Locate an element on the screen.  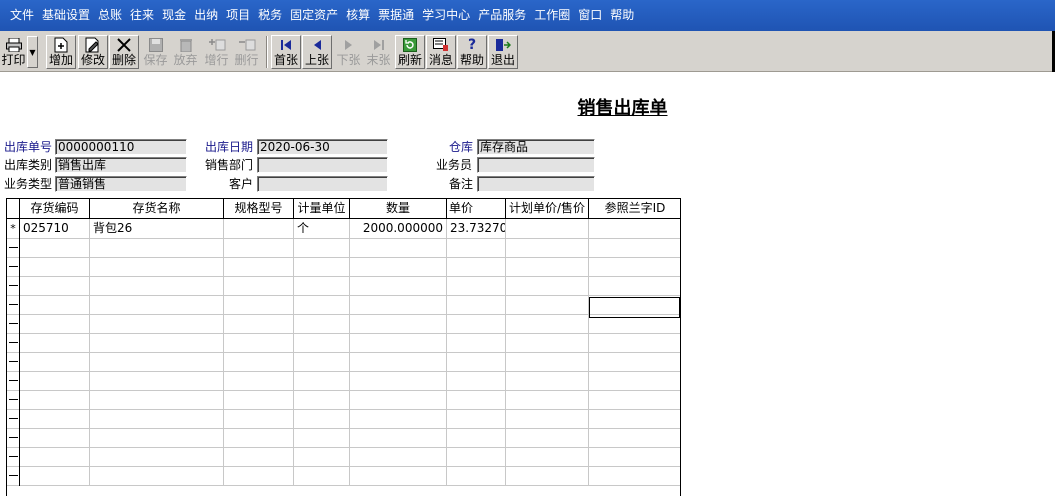
menu-item: 产品服务 is located at coordinates (502, 15).